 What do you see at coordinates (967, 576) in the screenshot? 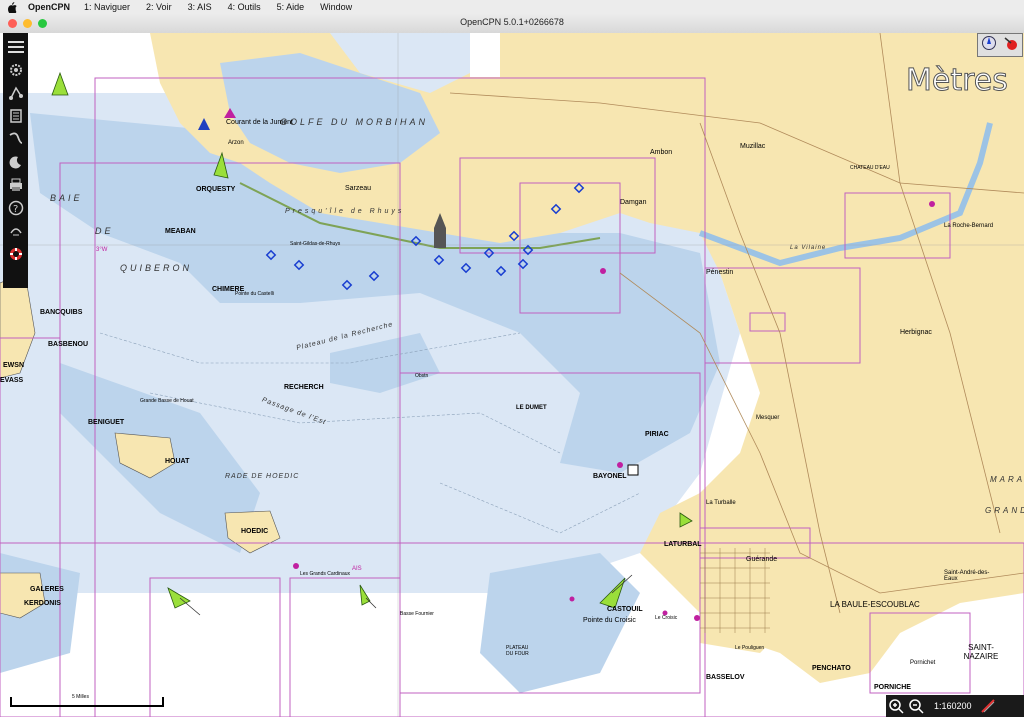
I see `label-saint-andre: Saint-André-des-Eaux` at bounding box center [967, 576].